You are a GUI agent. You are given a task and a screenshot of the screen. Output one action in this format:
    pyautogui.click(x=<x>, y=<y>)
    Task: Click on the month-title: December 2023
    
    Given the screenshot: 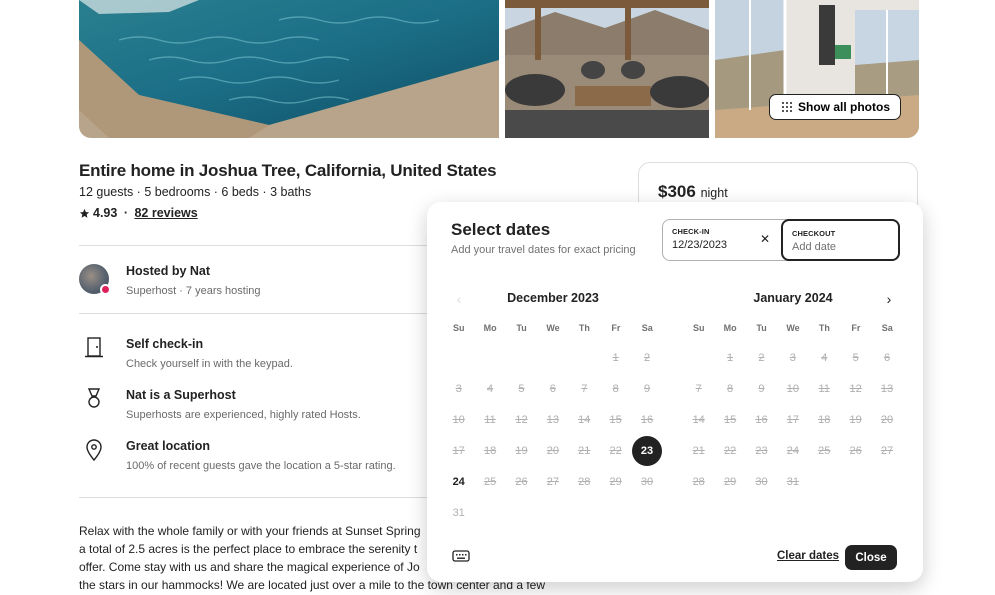 What is the action you would take?
    pyautogui.click(x=553, y=298)
    